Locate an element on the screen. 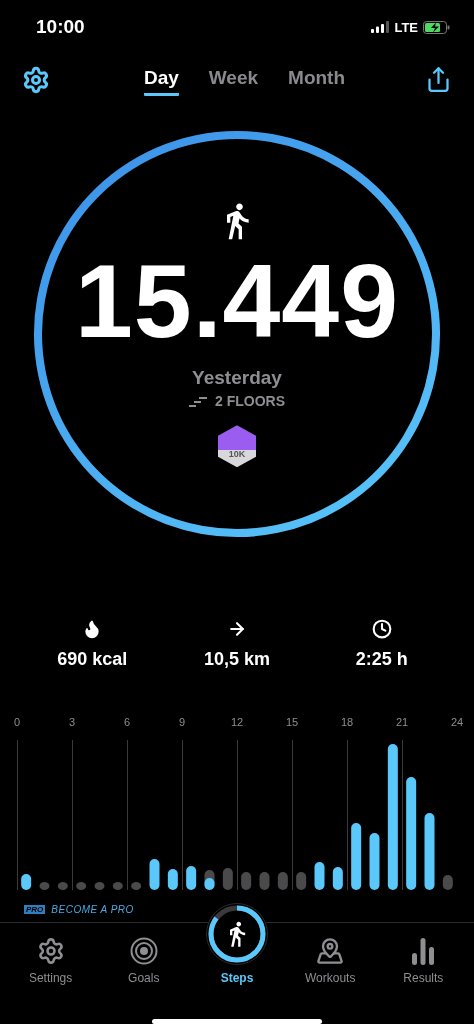  hour-label: 3 is located at coordinates (72, 722).